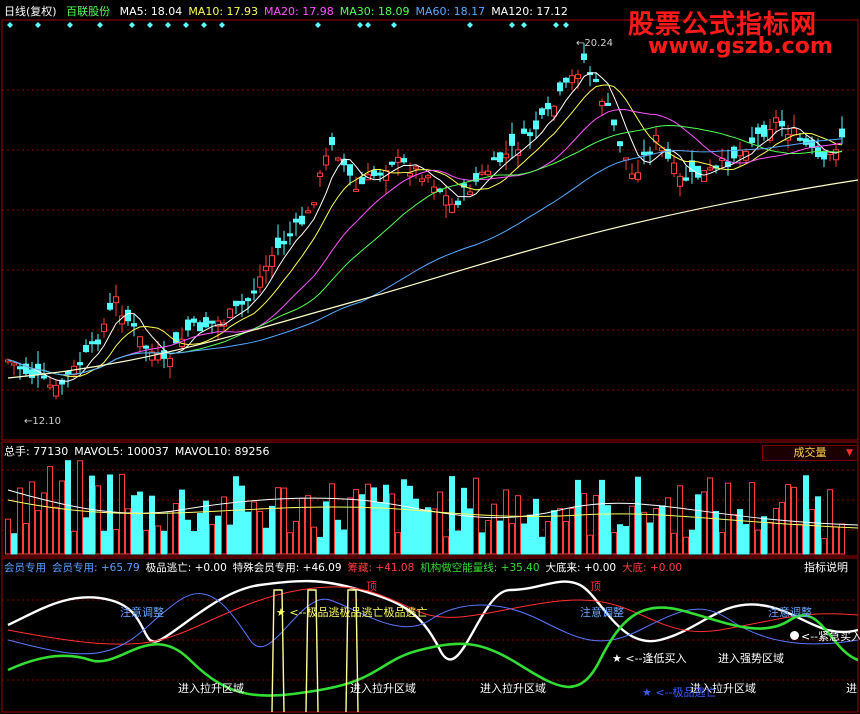  What do you see at coordinates (432, 507) in the screenshot?
I see `volume-bars` at bounding box center [432, 507].